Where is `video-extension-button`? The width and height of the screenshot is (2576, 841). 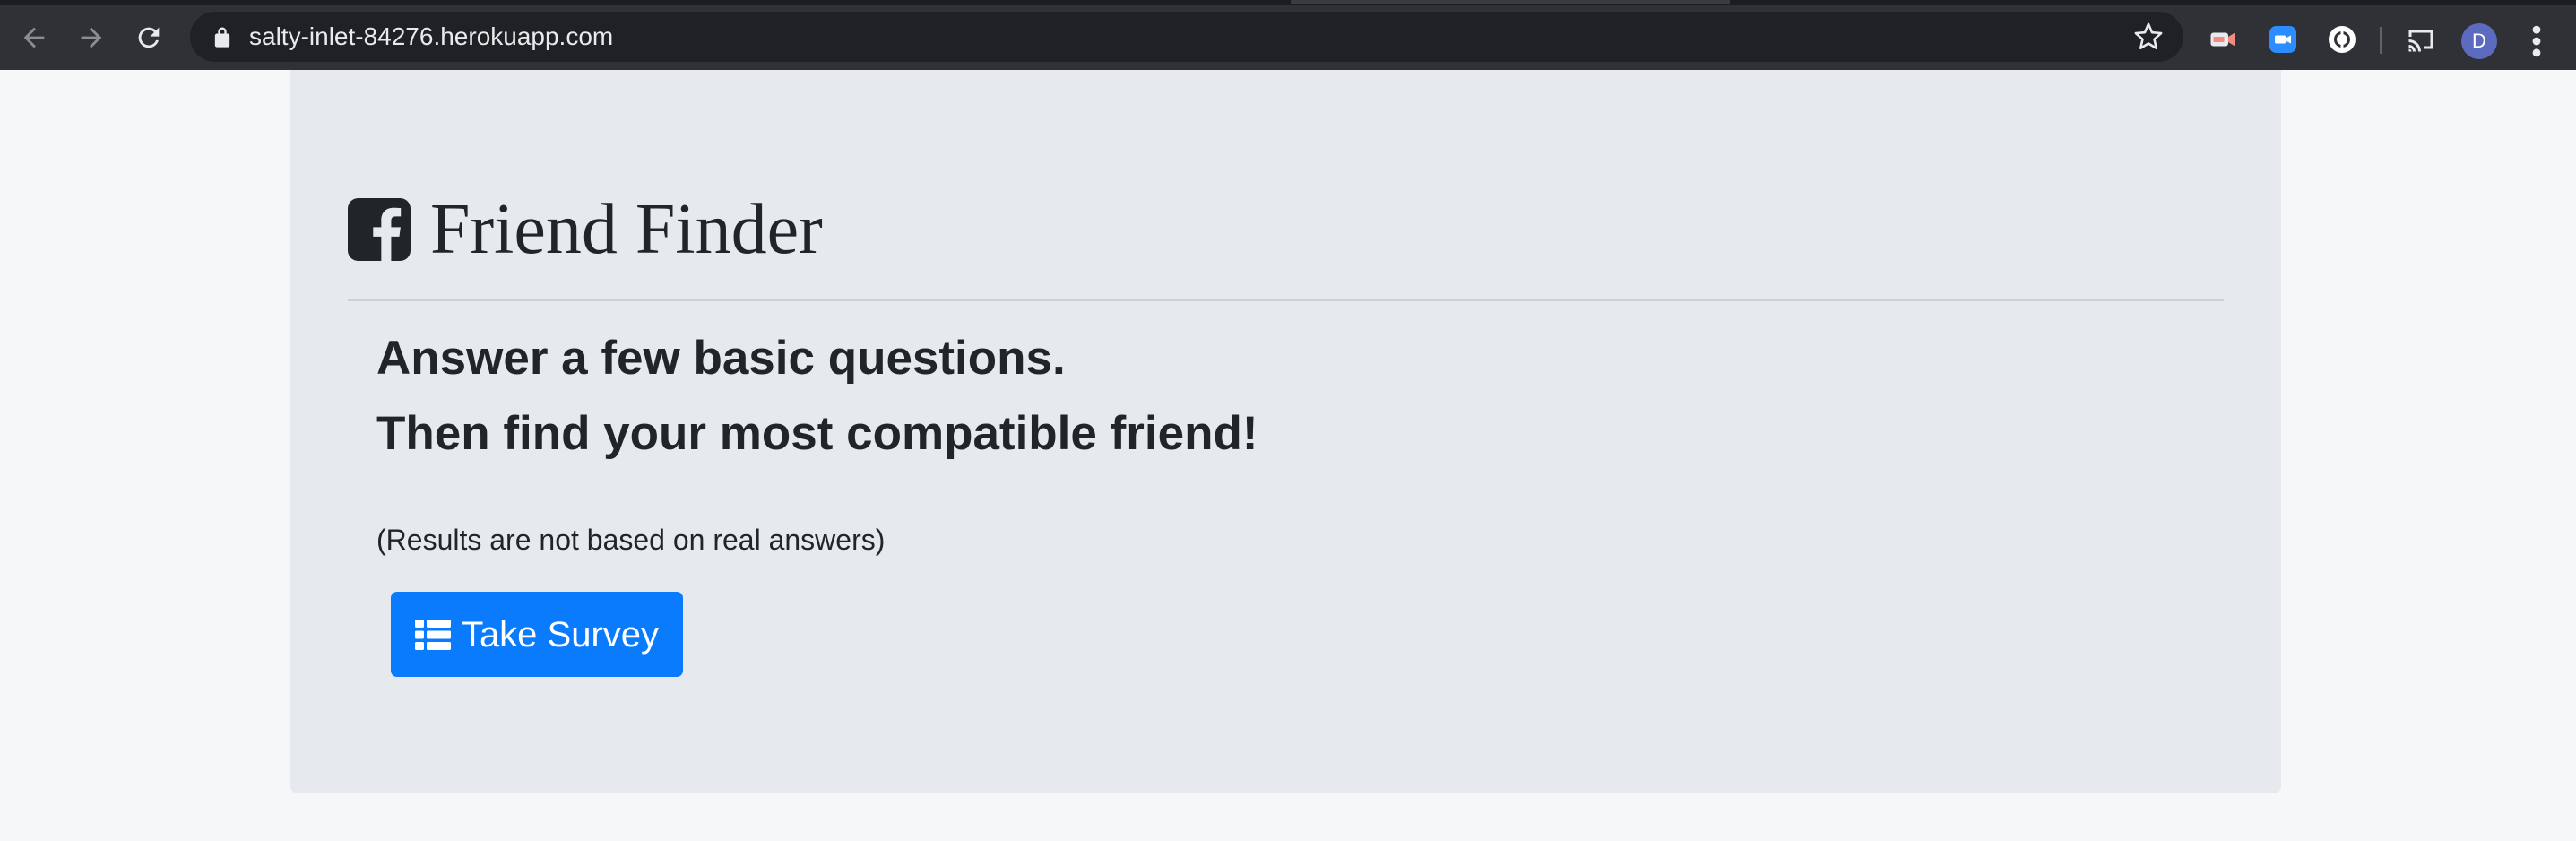
video-extension-button is located at coordinates (2223, 39).